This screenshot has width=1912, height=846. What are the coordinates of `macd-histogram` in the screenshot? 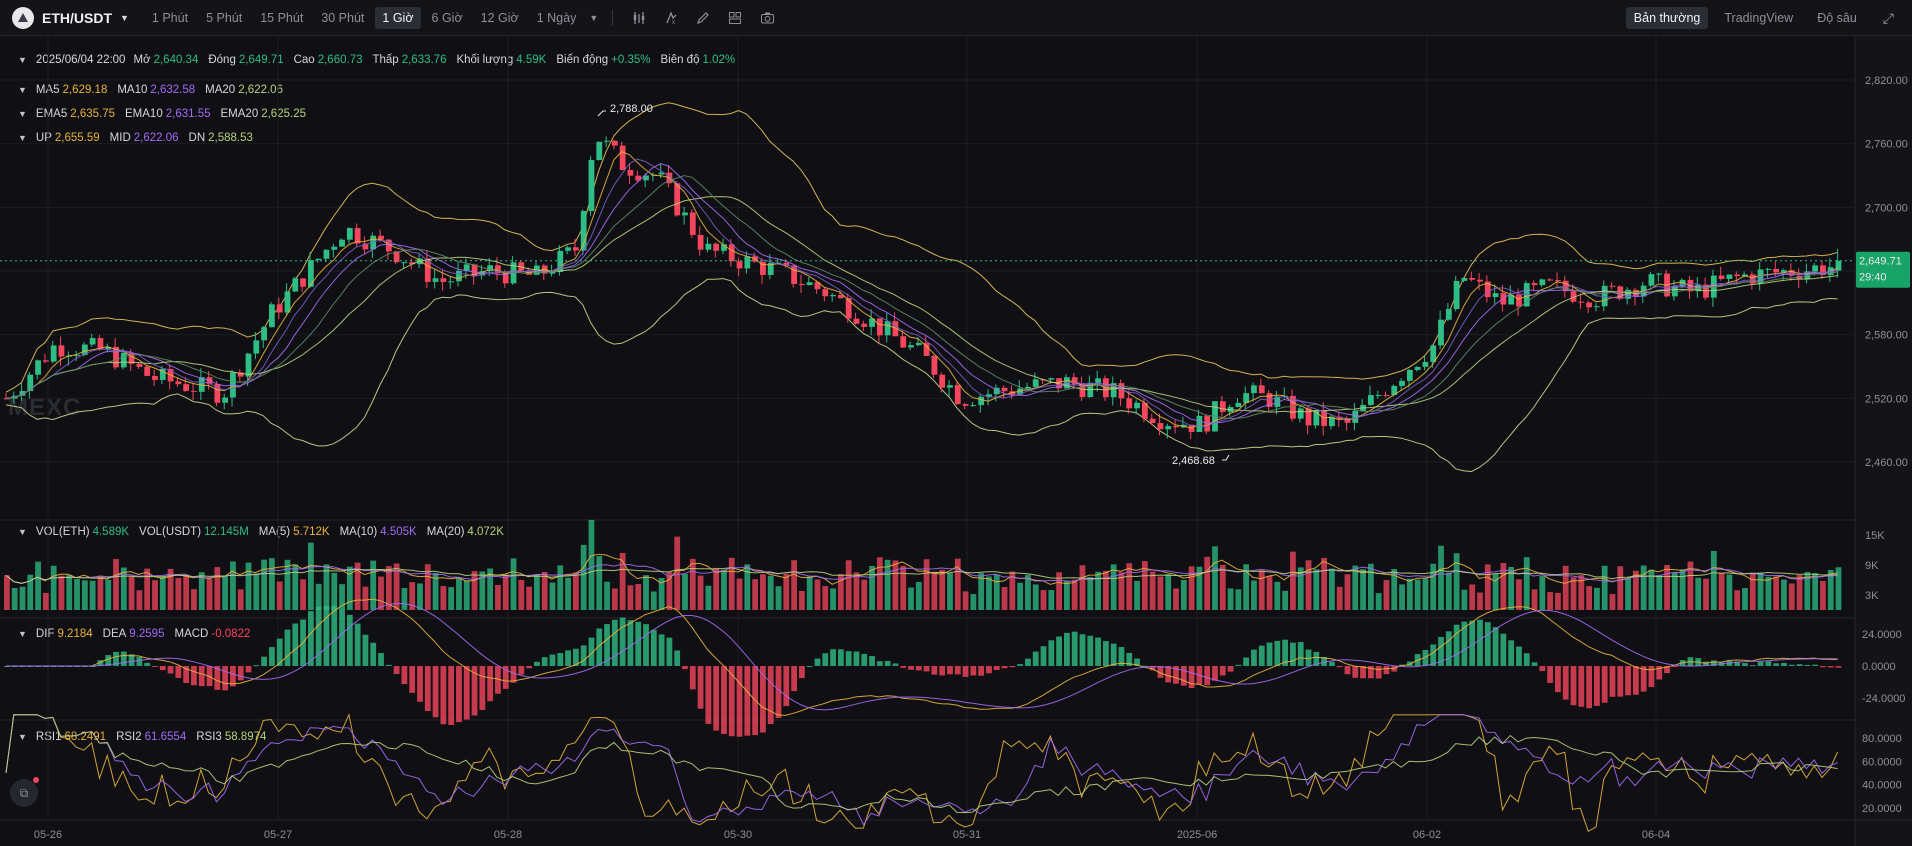 It's located at (923, 671).